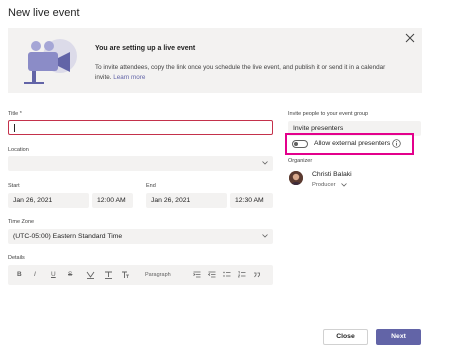 The image size is (450, 350). I want to click on indent-icon, so click(197, 275).